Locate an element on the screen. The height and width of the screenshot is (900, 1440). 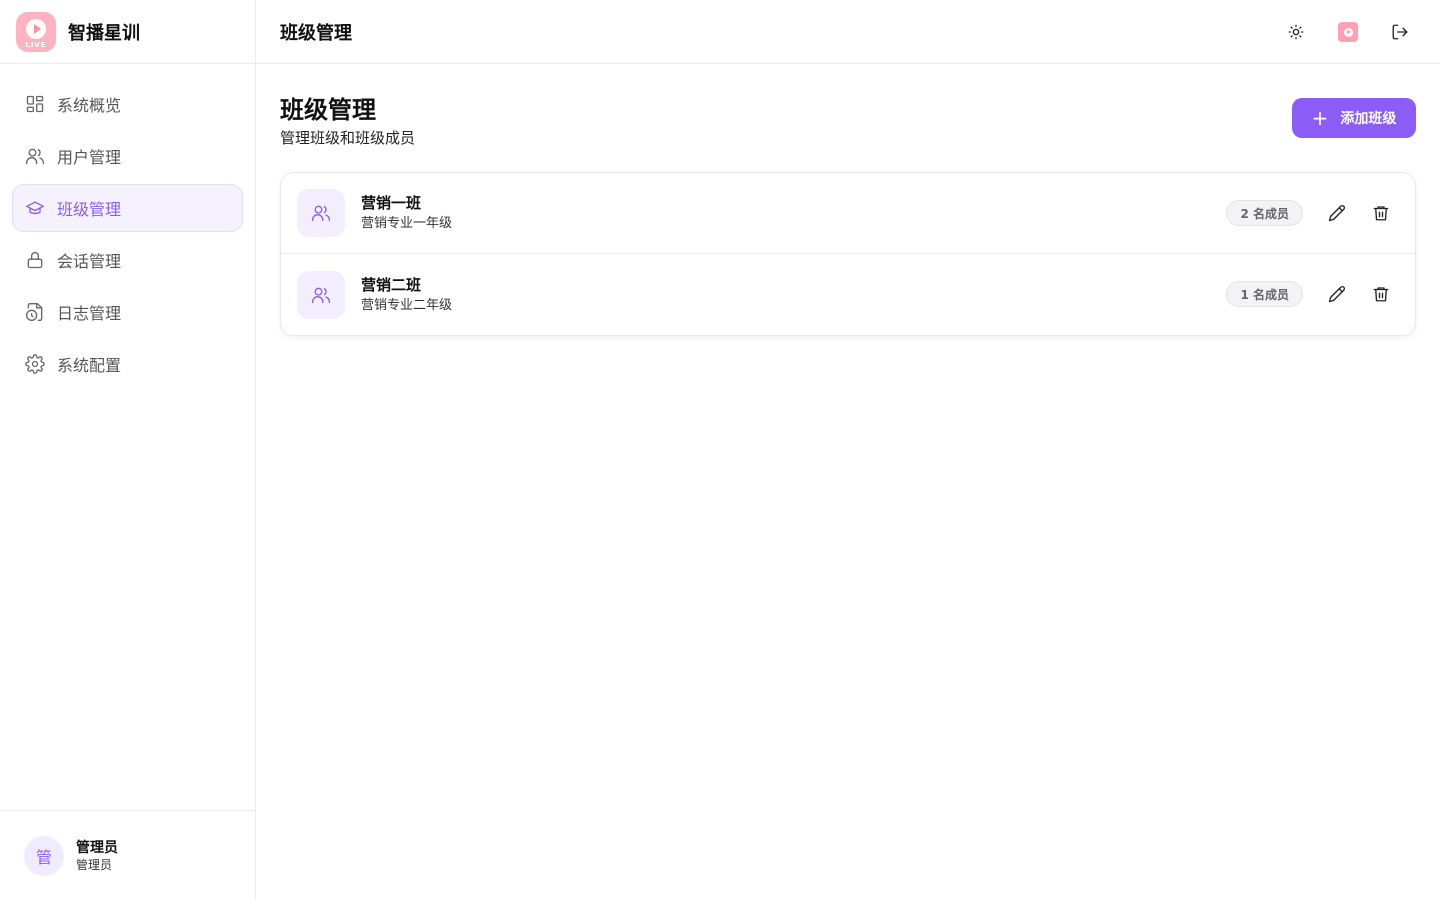
sidebar-nav: 系统概览 用户管理 班级管理 会话管理 日志管理 系统配置 is located at coordinates (127, 236).